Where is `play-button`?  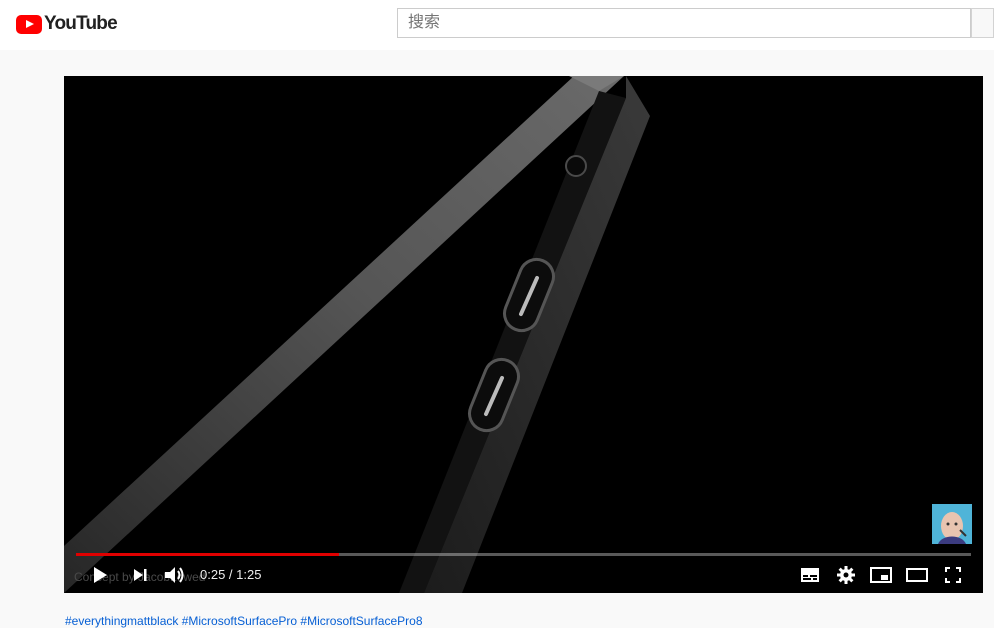 play-button is located at coordinates (100, 575).